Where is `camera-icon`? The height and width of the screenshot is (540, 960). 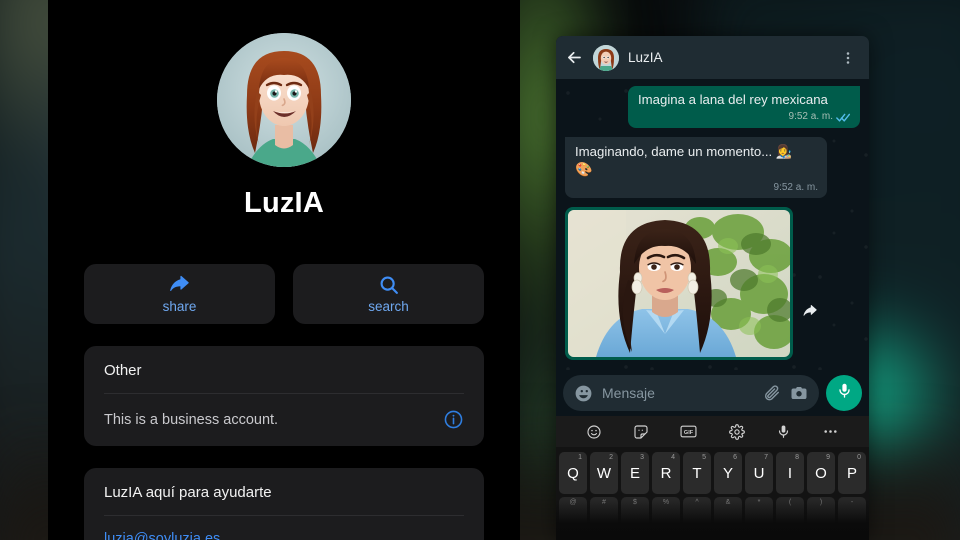
camera-icon is located at coordinates (799, 393).